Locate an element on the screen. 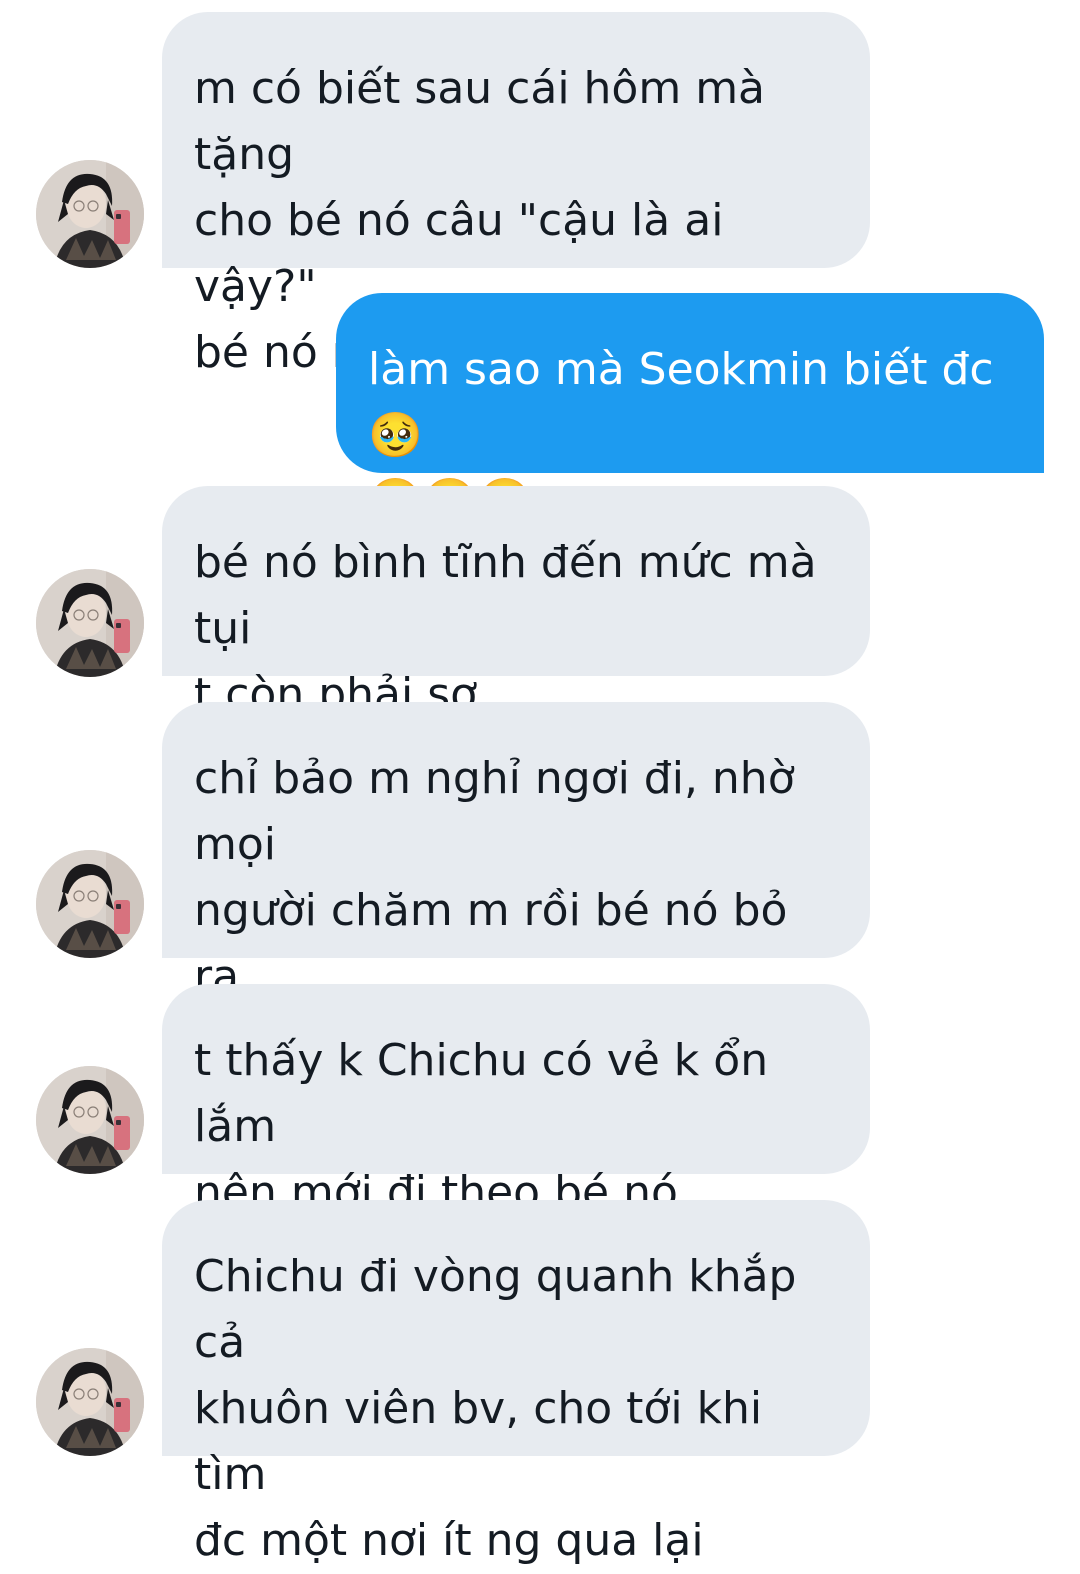  message-bubble-outgoing: làm sao mà Seokmin biết đc 🥹 🥹🥹🥹 is located at coordinates (690, 410).